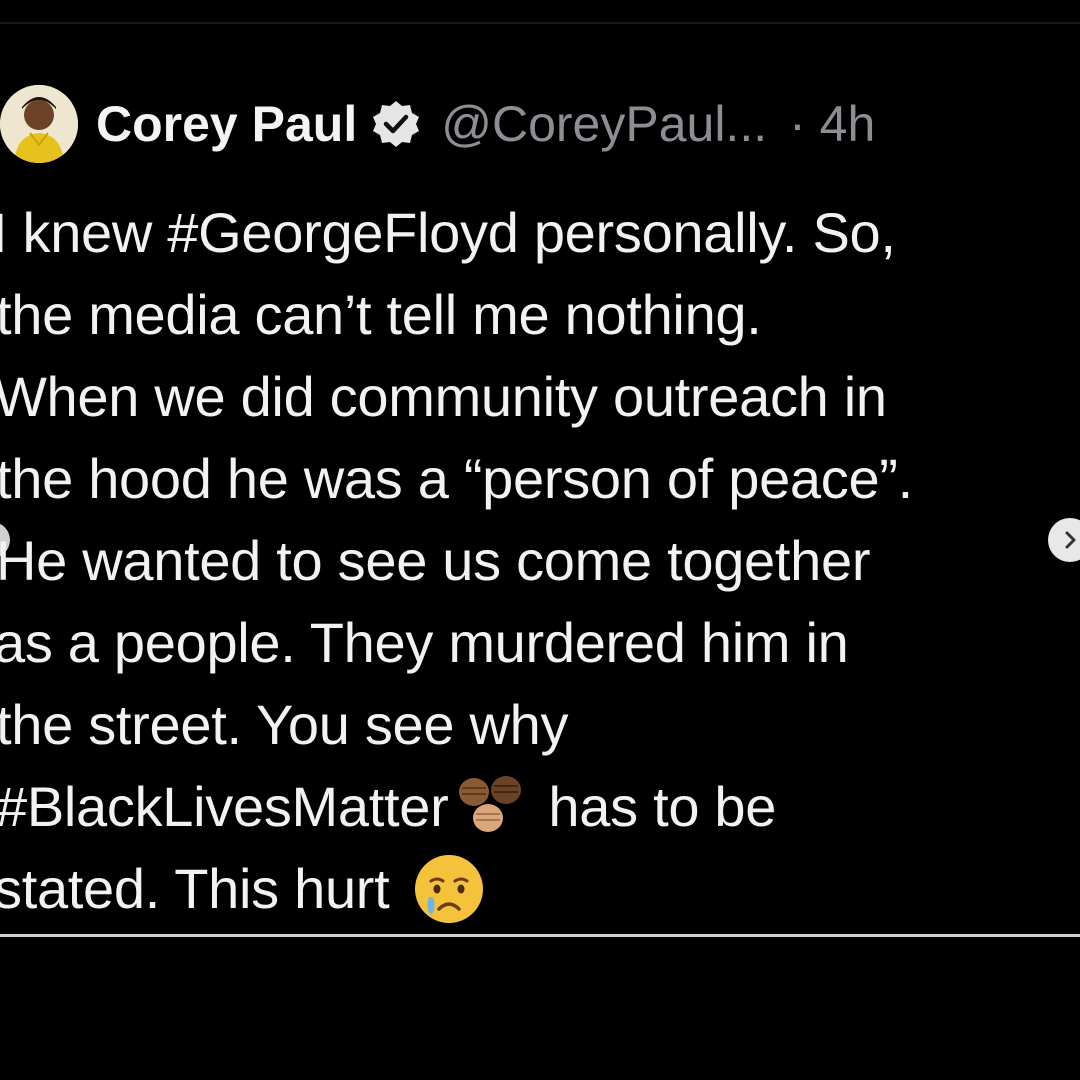 This screenshot has height=1080, width=1080. Describe the element at coordinates (224, 806) in the screenshot. I see `hashtag-black-lives-matter: #BlackLivesMatter` at that location.